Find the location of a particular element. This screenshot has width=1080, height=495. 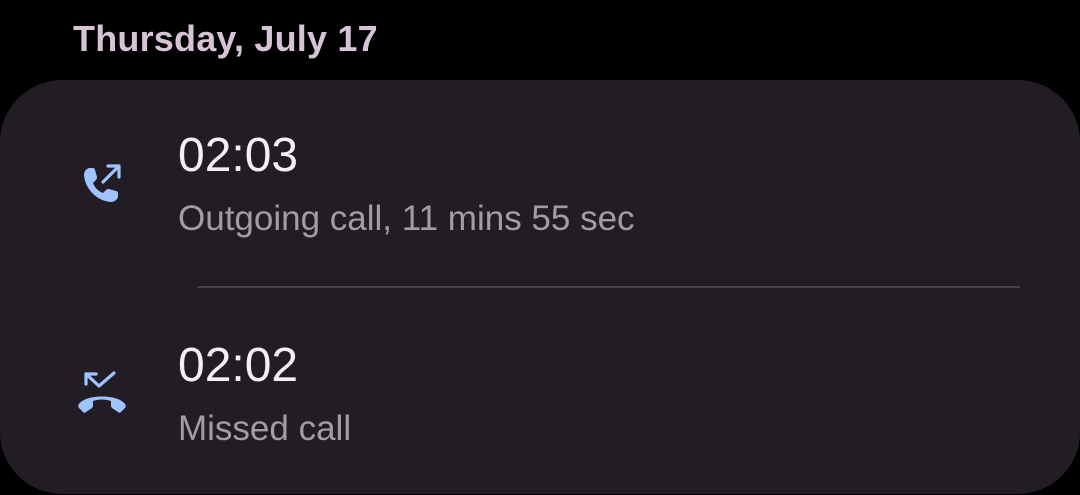

call-detail: Outgoing call, 11 mins 55 sec is located at coordinates (406, 218).